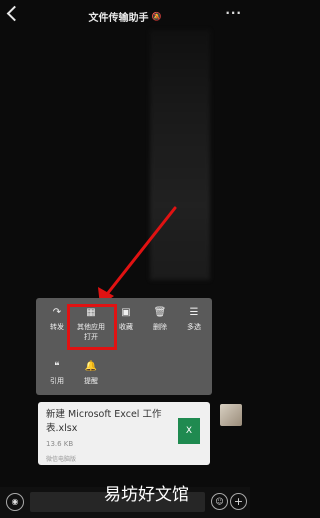 The height and width of the screenshot is (518, 320). I want to click on voice-icon: ◉, so click(15, 502).